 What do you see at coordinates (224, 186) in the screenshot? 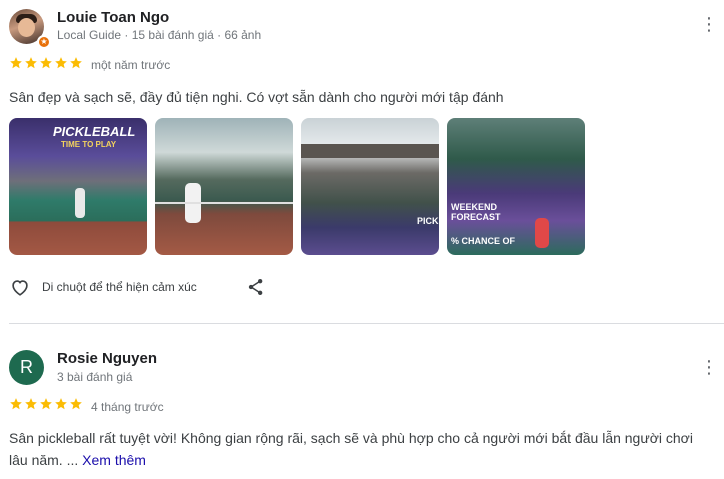
I see `review-photo` at bounding box center [224, 186].